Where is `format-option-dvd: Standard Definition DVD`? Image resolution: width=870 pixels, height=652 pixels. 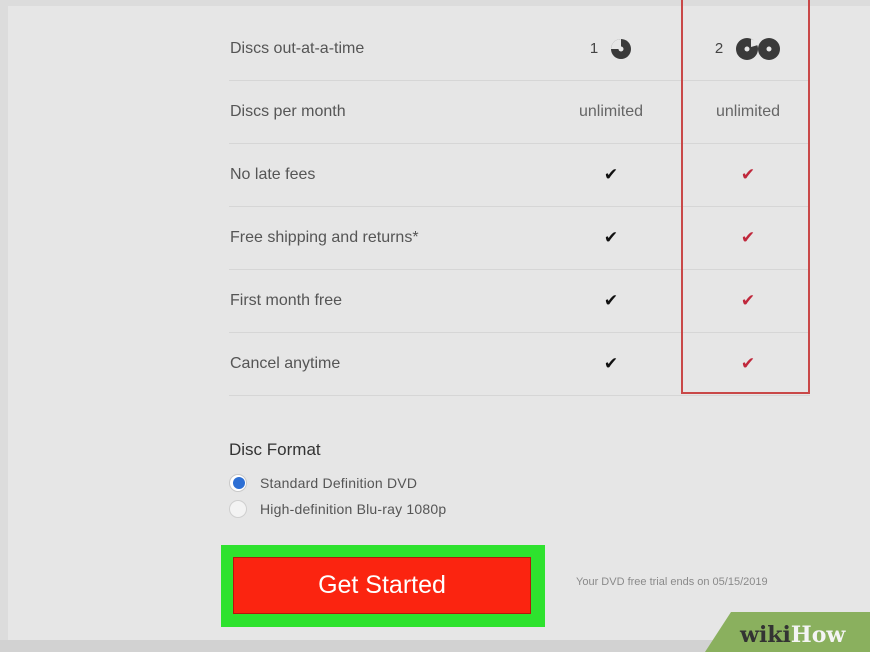 format-option-dvd: Standard Definition DVD is located at coordinates (323, 483).